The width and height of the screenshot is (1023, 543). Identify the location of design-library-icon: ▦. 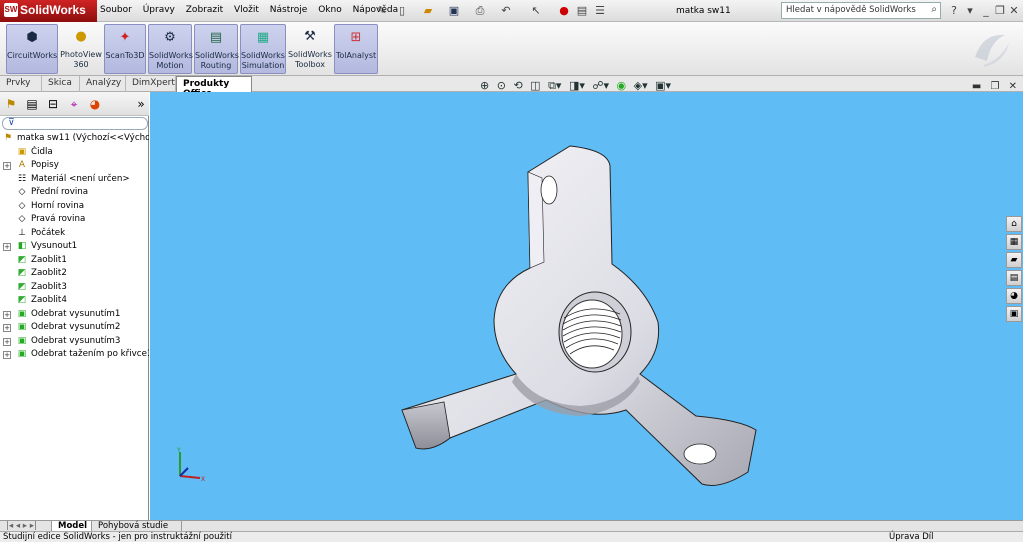
(1014, 242).